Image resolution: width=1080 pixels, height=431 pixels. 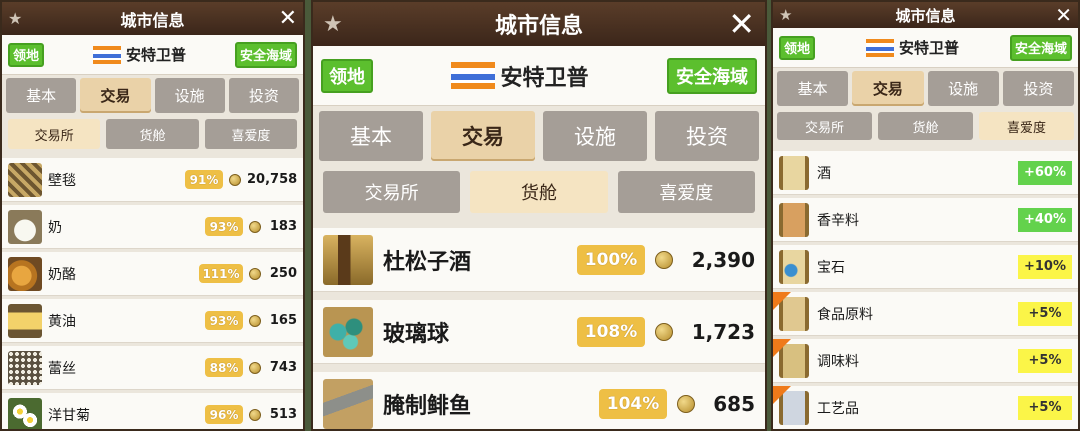 What do you see at coordinates (62, 274) in the screenshot?
I see `item-name: 奶酪` at bounding box center [62, 274].